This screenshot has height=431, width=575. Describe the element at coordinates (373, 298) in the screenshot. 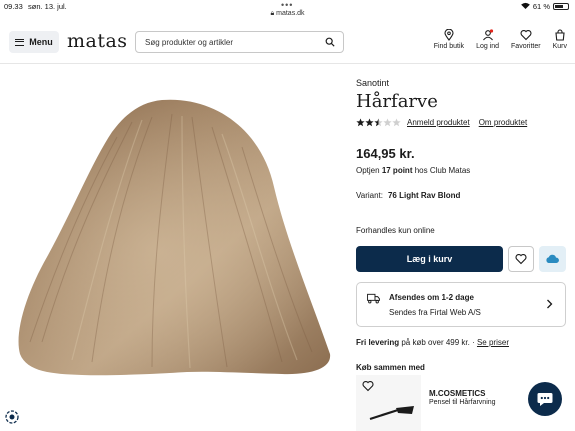

I see `truck-icon` at that location.